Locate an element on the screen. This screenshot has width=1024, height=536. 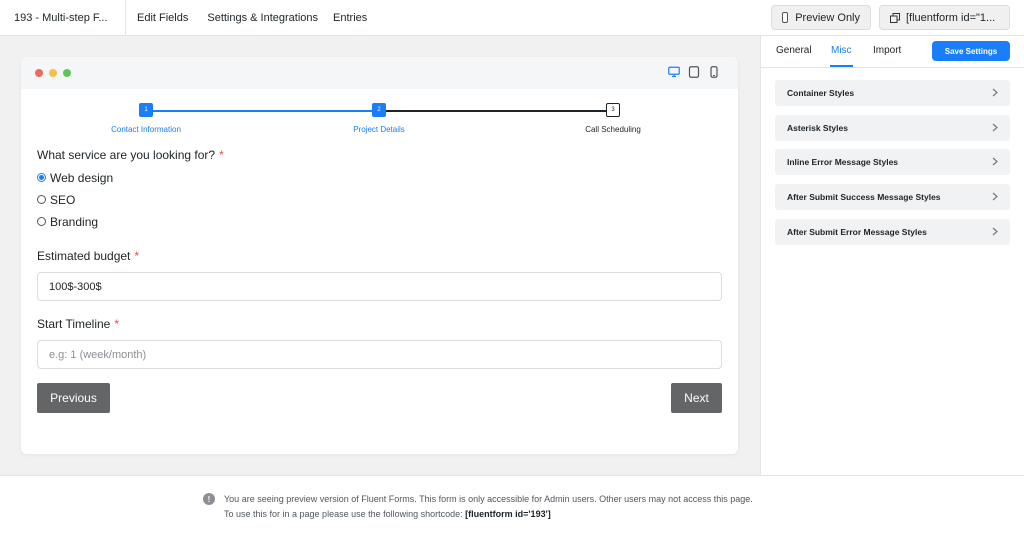
step-navigation: Previous Next is located at coordinates (379, 398).